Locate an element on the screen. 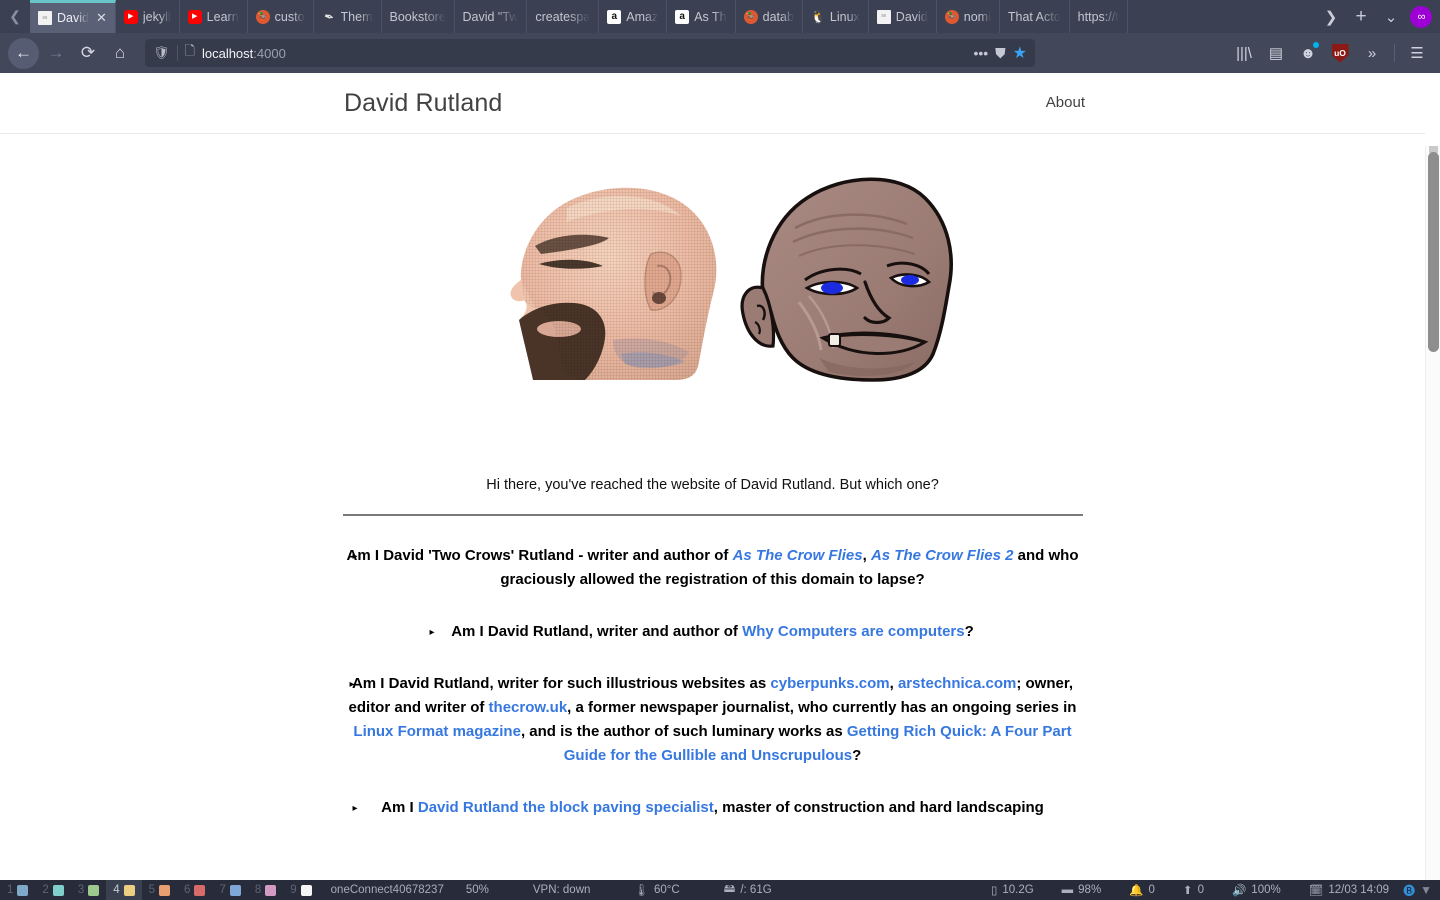 The image size is (1440, 900). scrollbar-thumb is located at coordinates (1433, 252).